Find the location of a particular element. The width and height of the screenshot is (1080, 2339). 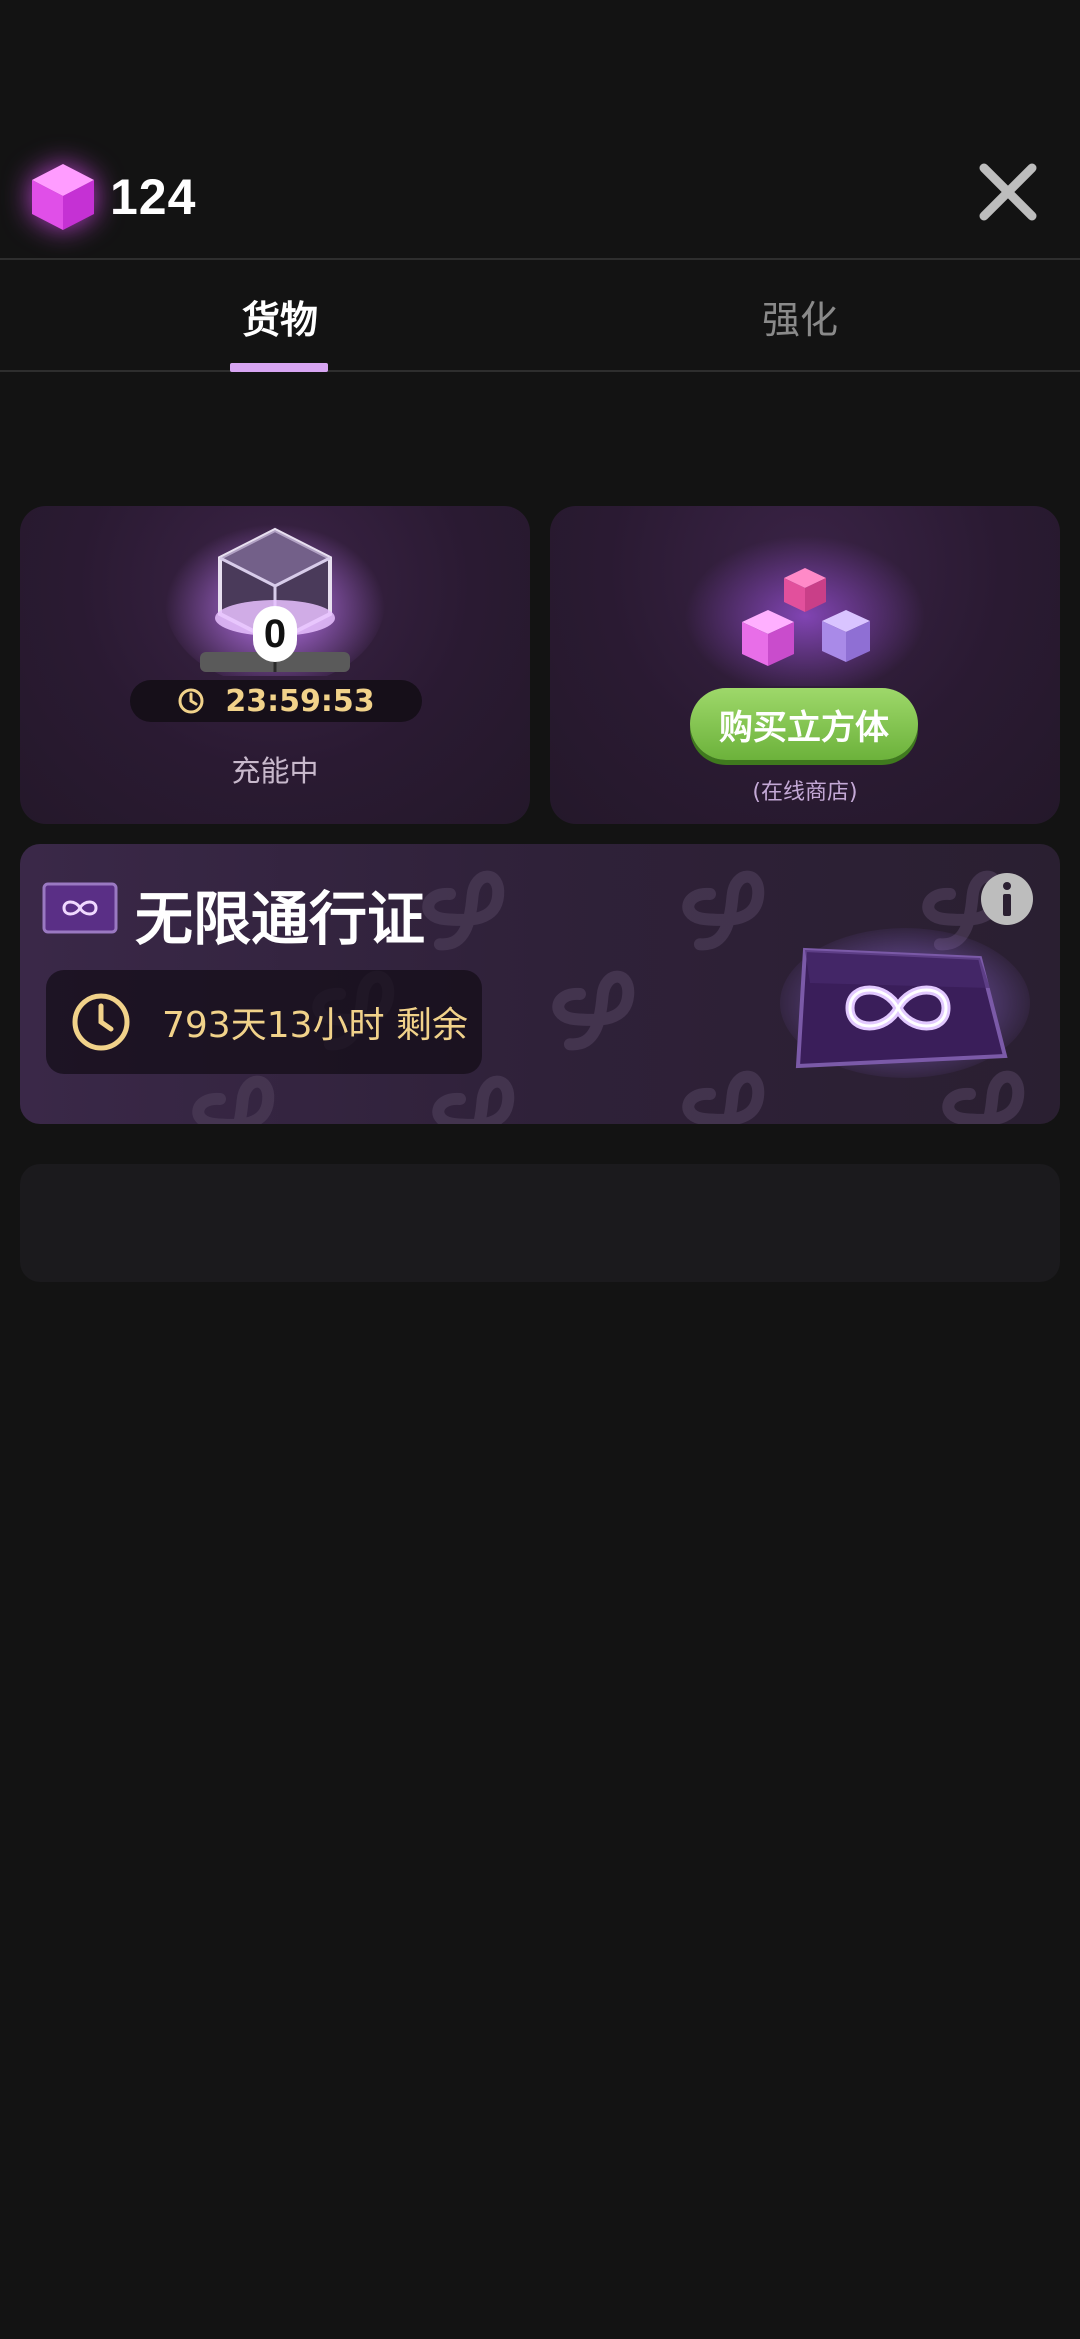

buy-cubes-card: 购买立方体 (在线商店) is located at coordinates (805, 665).